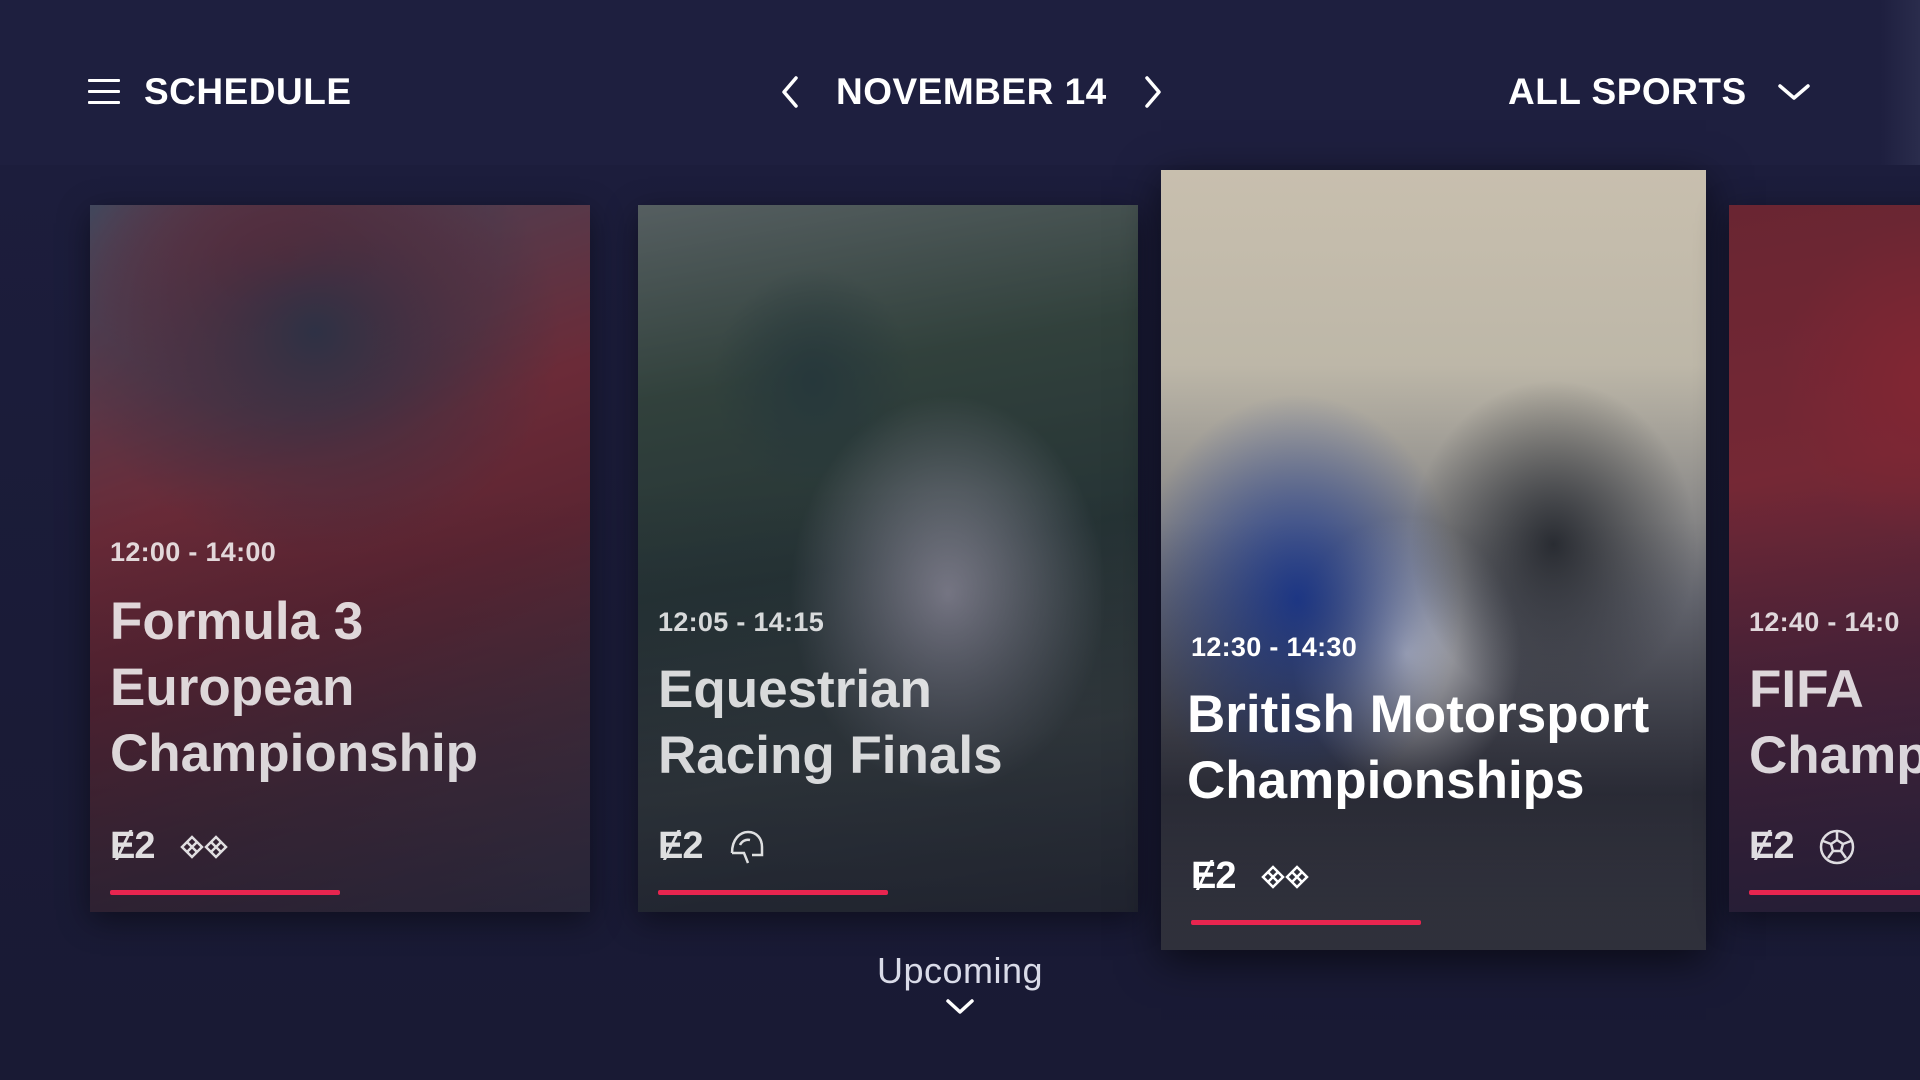  I want to click on next-day-button, so click(1153, 92).